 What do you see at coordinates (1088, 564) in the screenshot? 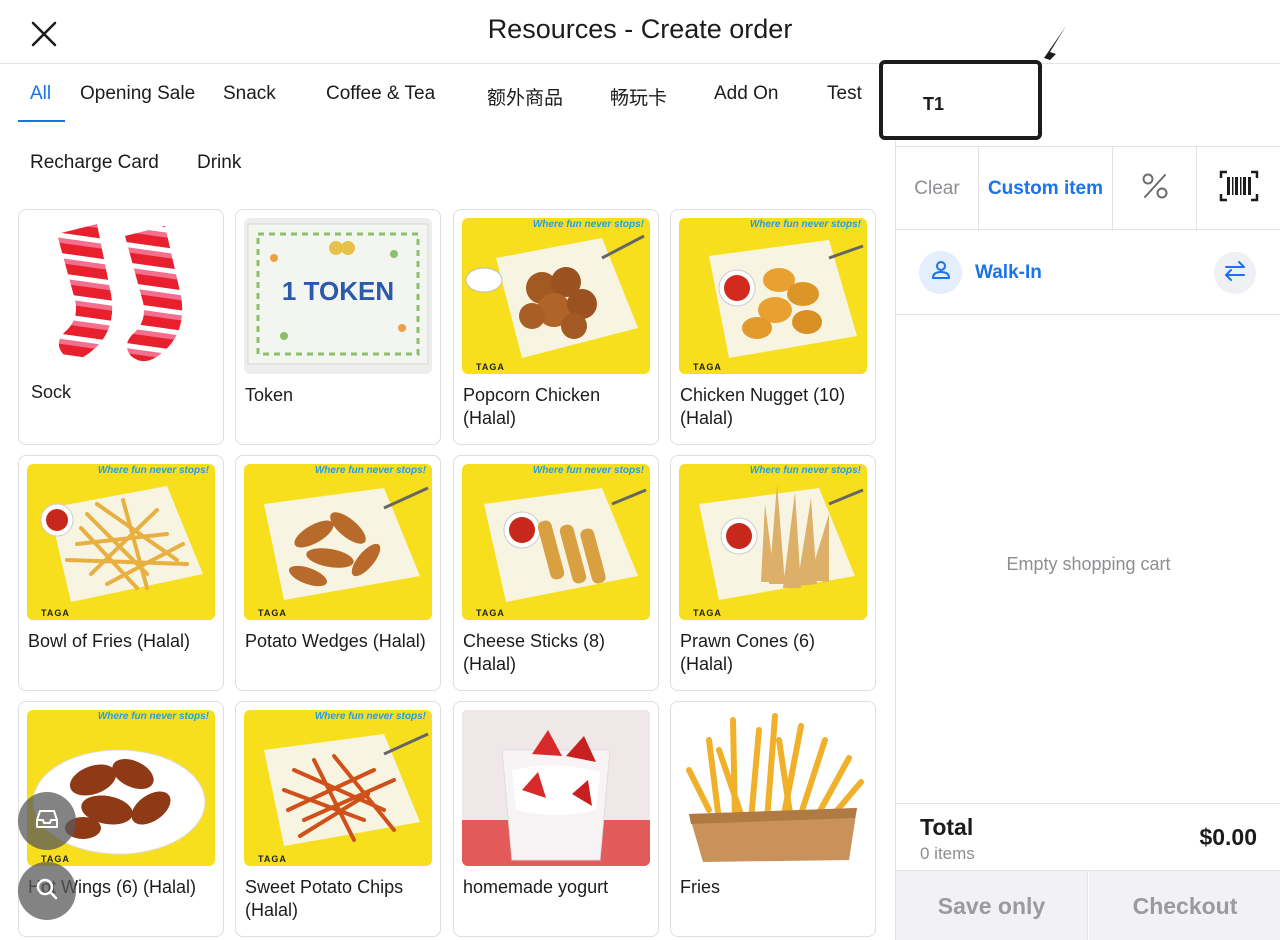
I see `empty-cart-message: Empty shopping cart` at bounding box center [1088, 564].